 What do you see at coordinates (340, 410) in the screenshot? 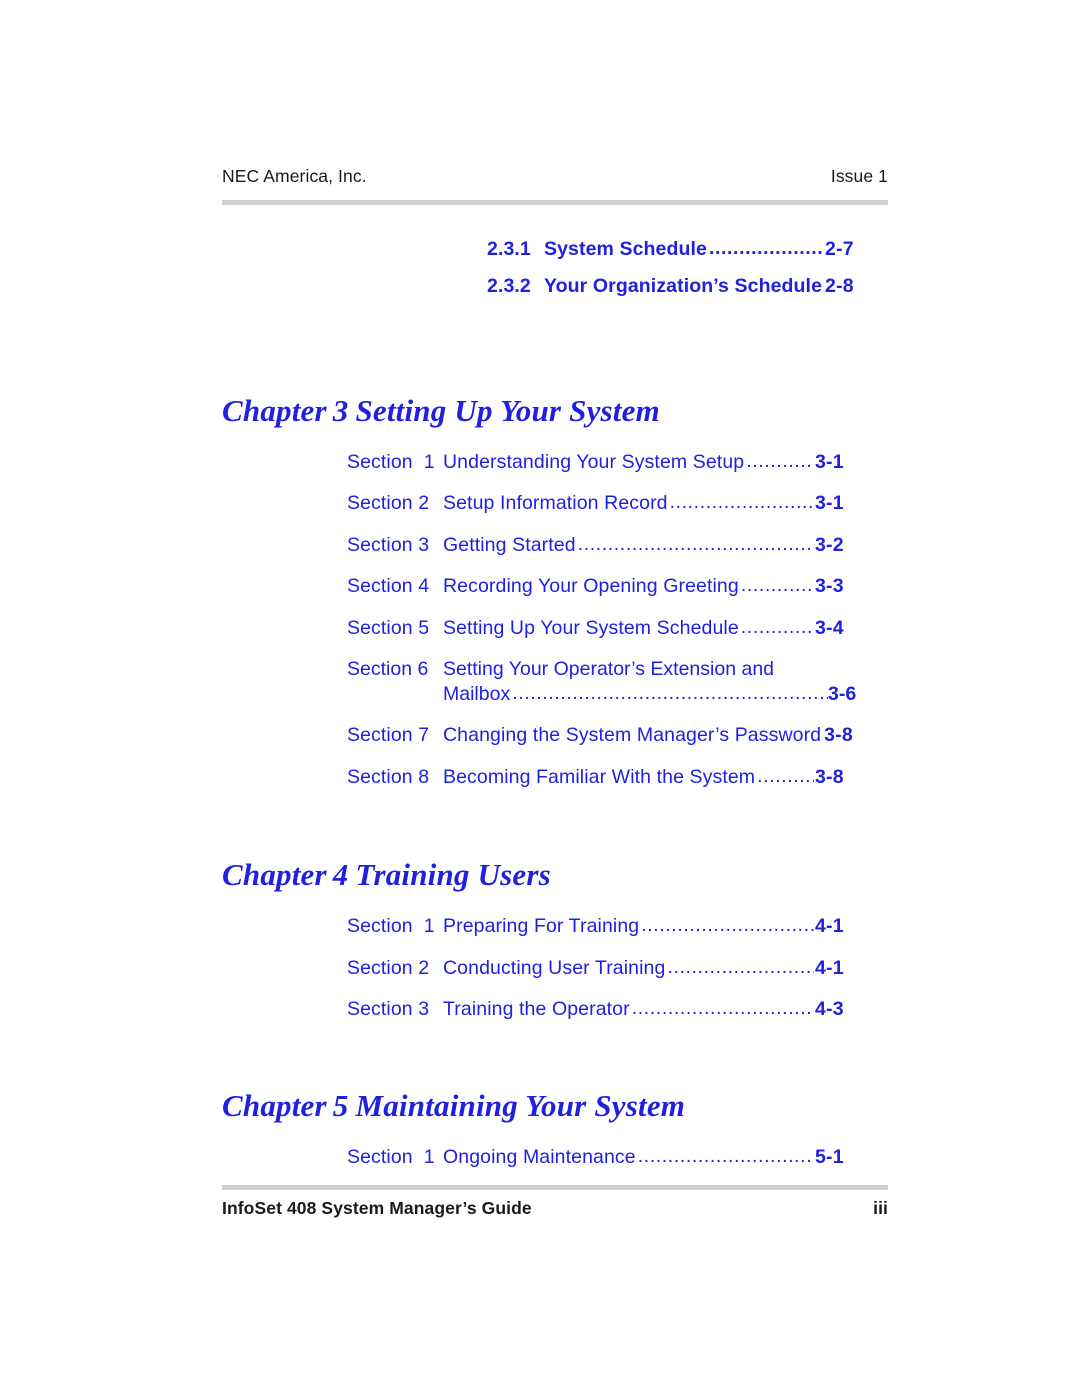
I see `chapter-number: 3` at bounding box center [340, 410].